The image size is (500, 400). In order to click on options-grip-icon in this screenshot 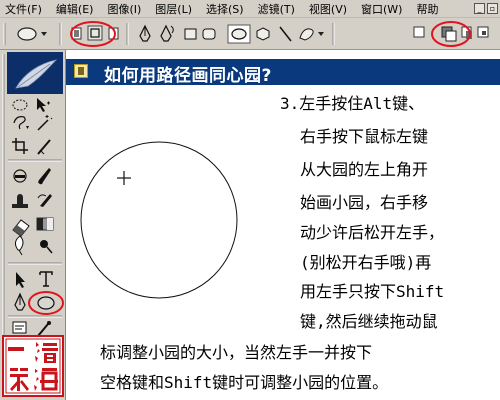, I will do `click(4, 34)`.